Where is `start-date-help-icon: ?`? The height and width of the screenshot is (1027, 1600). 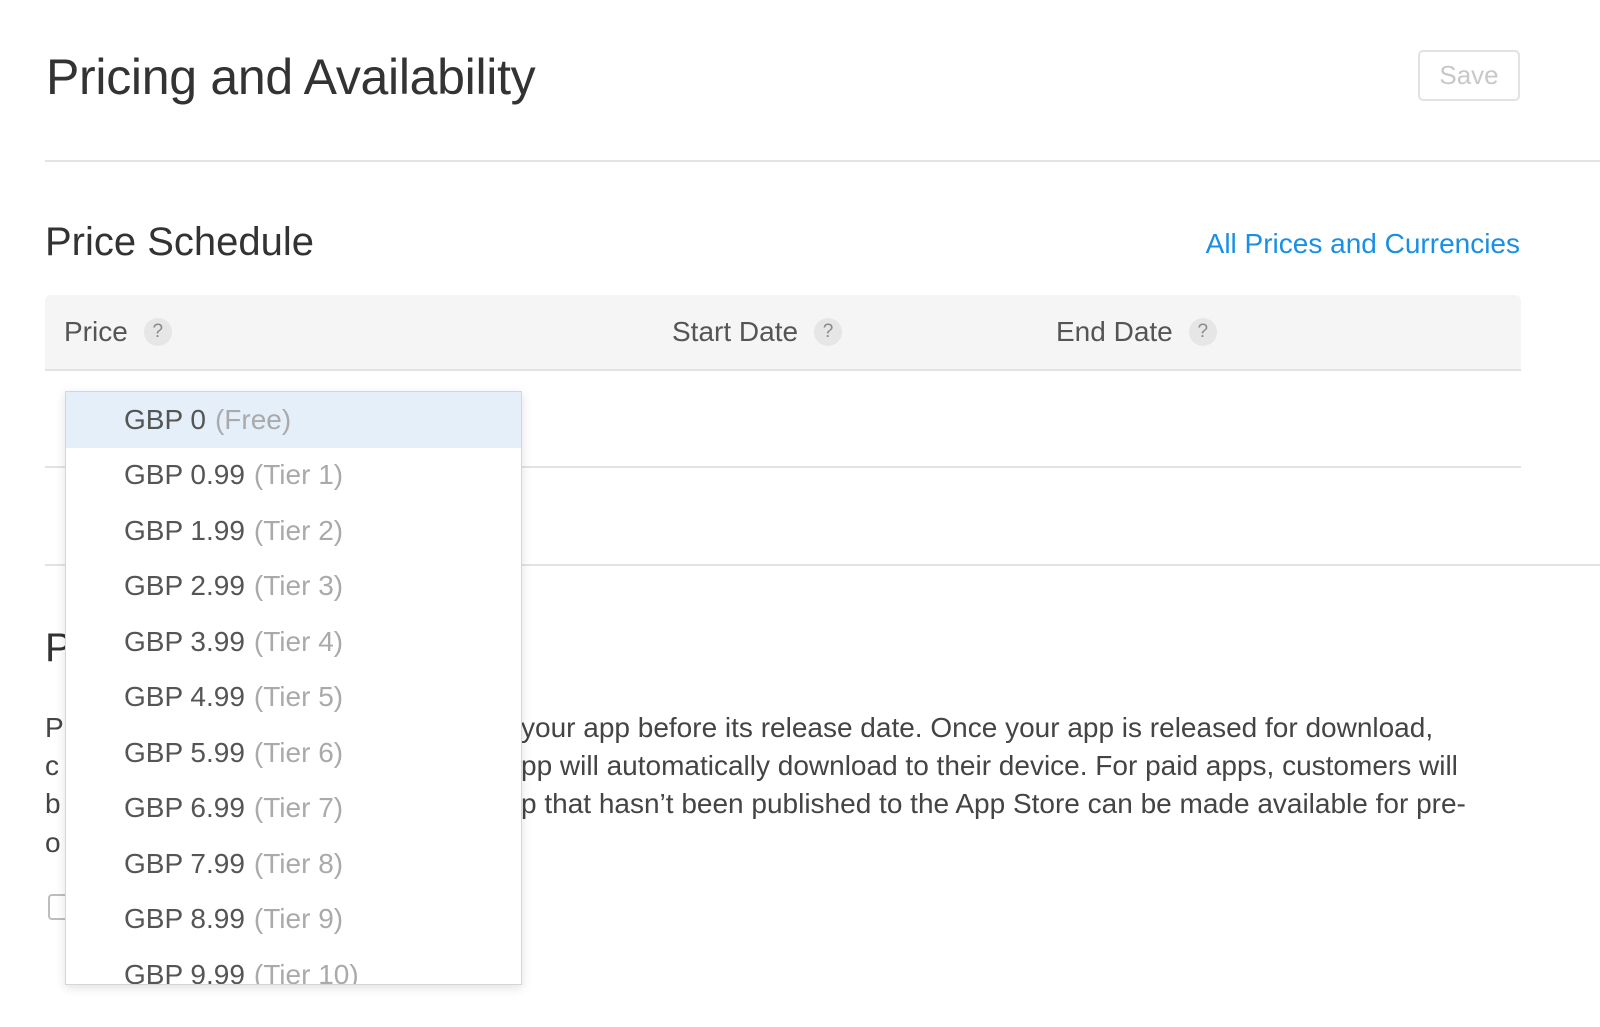
start-date-help-icon: ? is located at coordinates (828, 332).